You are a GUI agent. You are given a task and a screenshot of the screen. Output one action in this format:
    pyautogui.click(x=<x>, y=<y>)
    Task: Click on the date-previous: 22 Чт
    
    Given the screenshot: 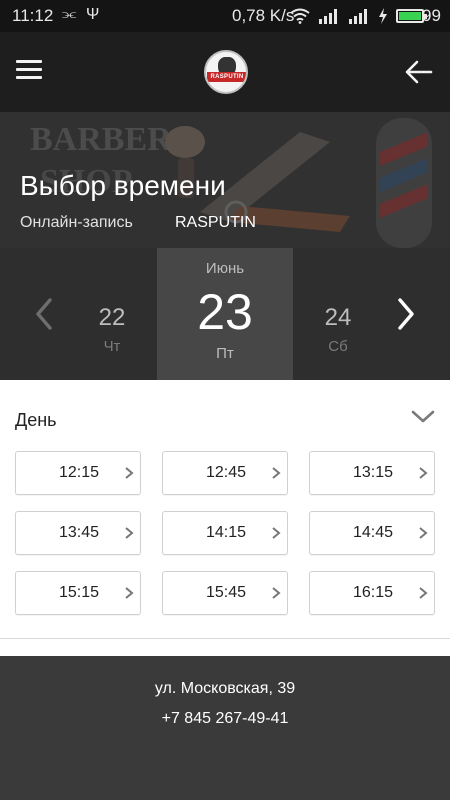 What is the action you would take?
    pyautogui.click(x=112, y=329)
    